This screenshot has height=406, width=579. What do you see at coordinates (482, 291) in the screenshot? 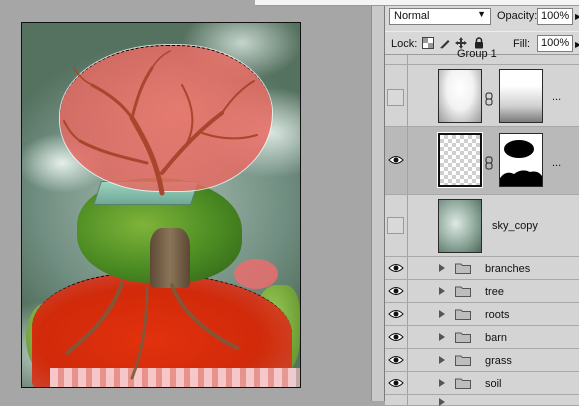
I see `layer-row-tree: tree` at bounding box center [482, 291].